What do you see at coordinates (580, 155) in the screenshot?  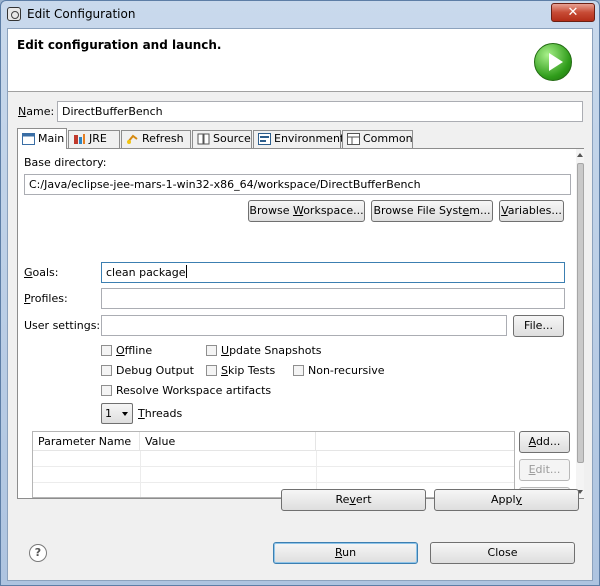 I see `scroll-up-arrow-icon` at bounding box center [580, 155].